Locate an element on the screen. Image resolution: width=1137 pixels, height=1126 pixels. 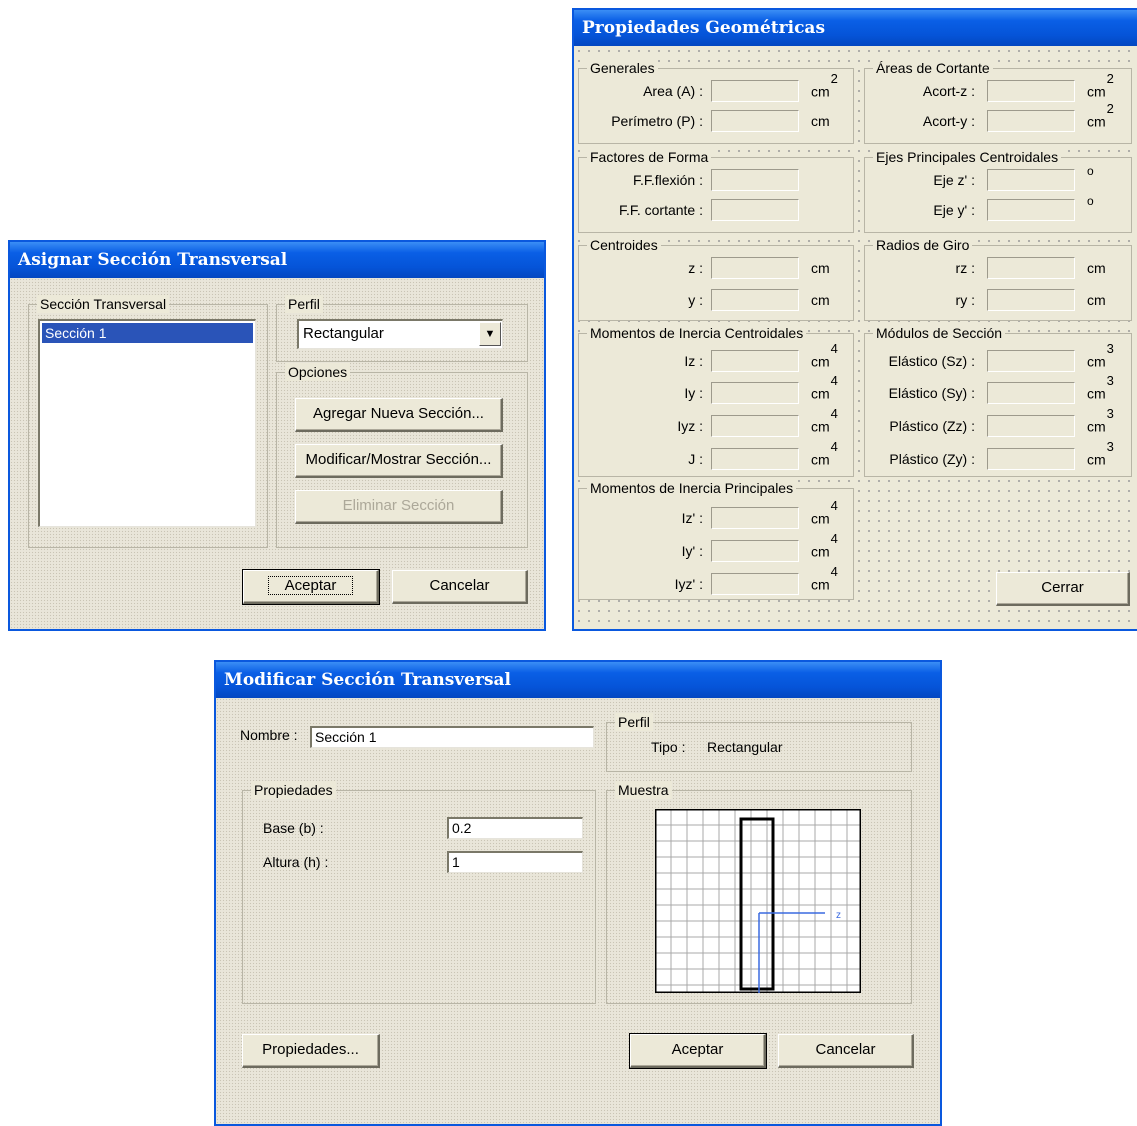
generales-legend: Generales is located at coordinates (622, 68).